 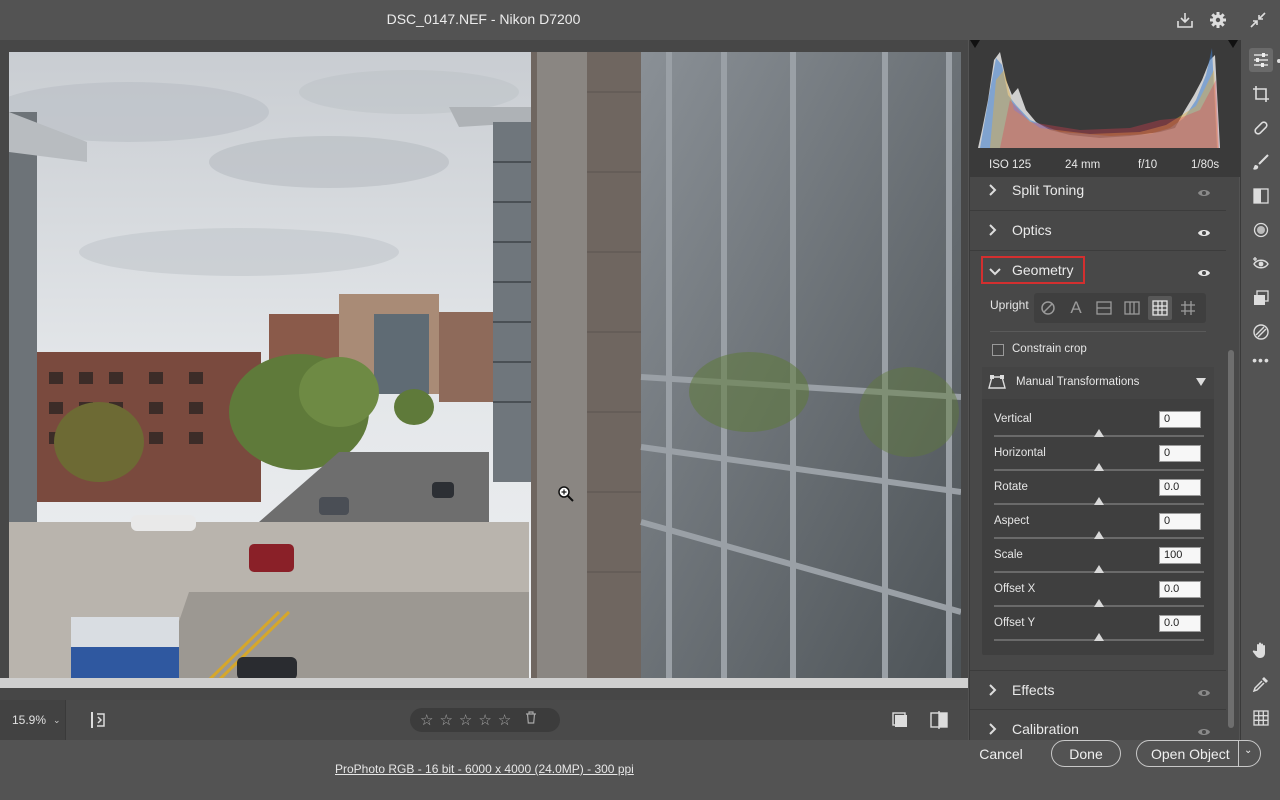 I want to click on section-label: Effects, so click(x=1033, y=690).